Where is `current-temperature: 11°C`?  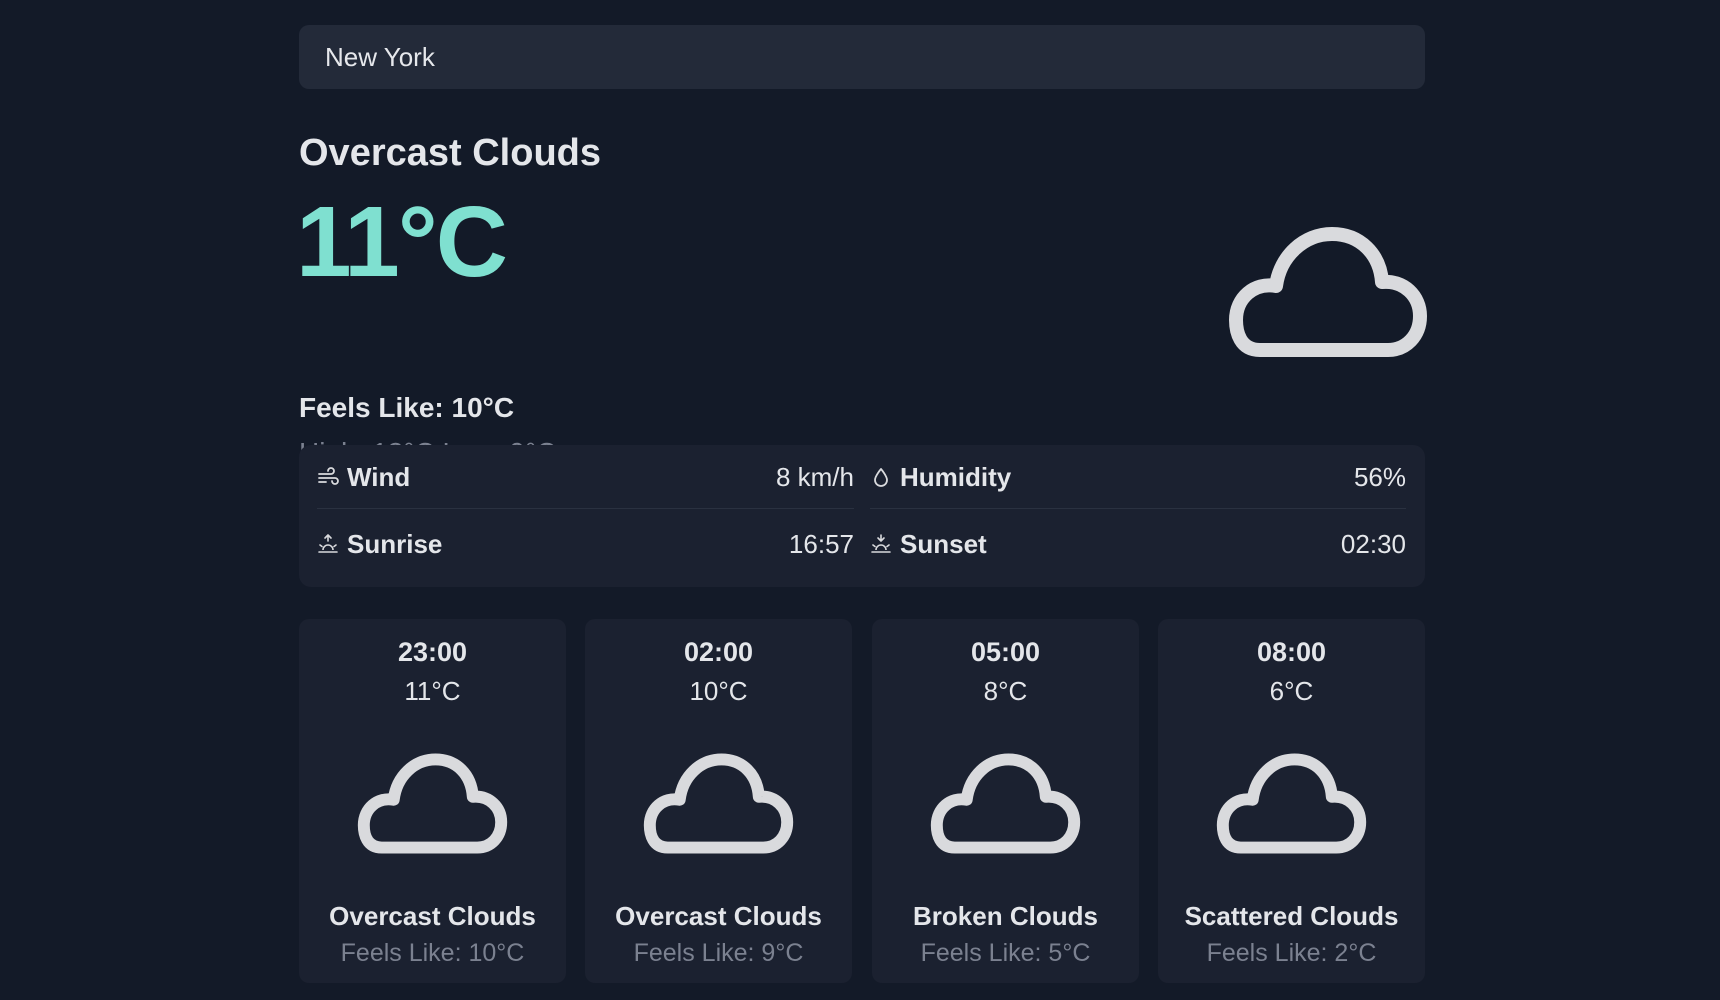 current-temperature: 11°C is located at coordinates (402, 242).